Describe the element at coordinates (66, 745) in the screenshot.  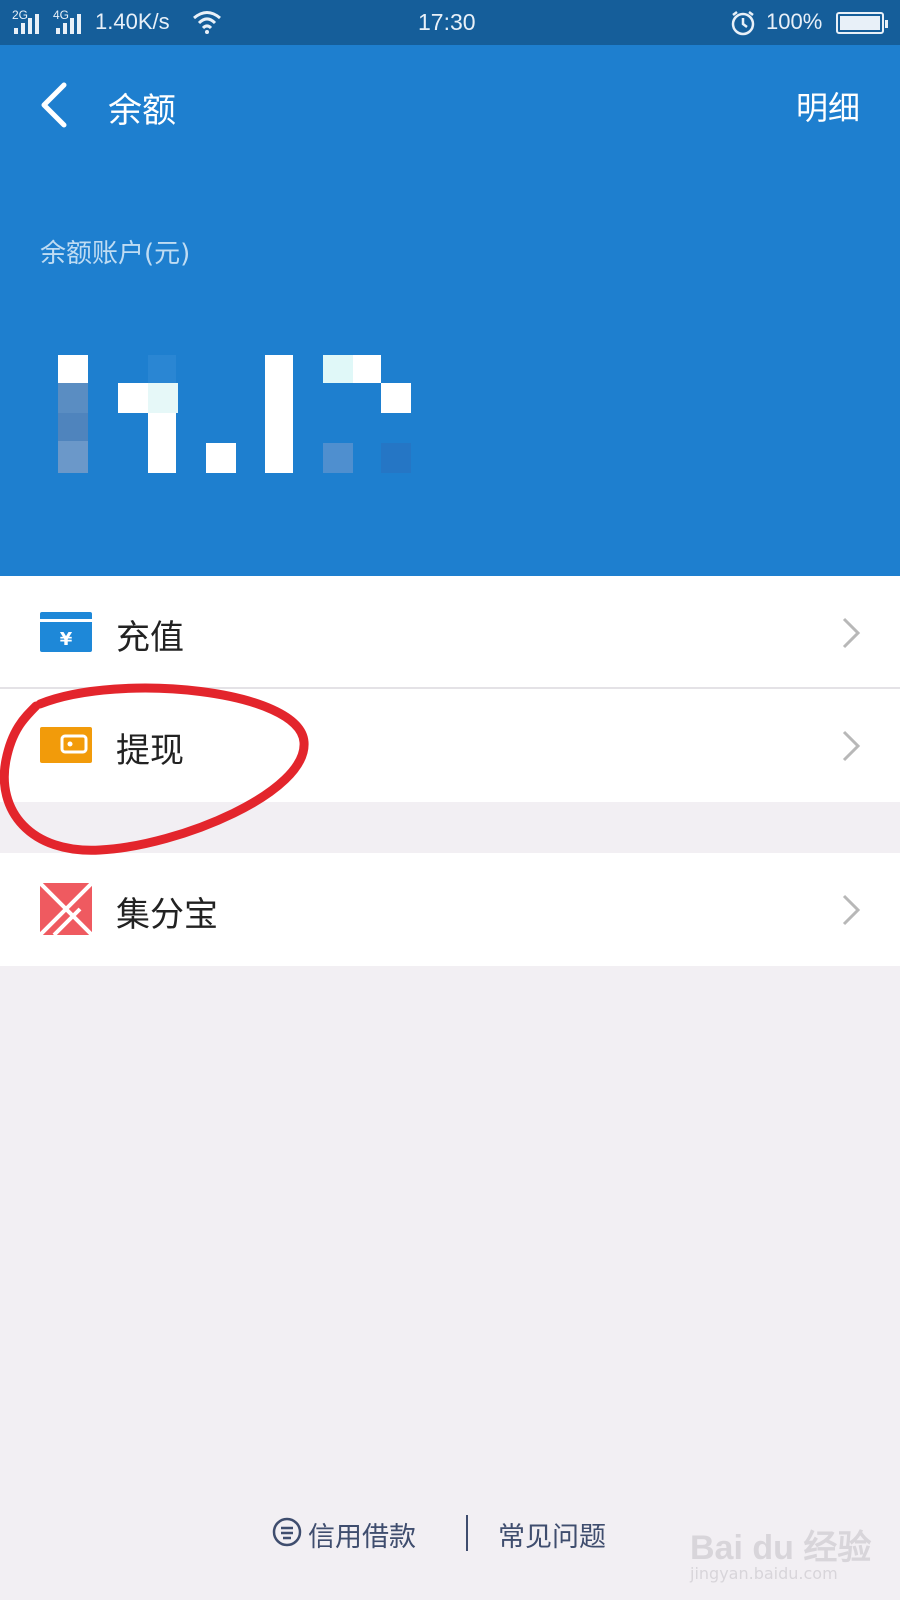
I see `wallet-icon` at that location.